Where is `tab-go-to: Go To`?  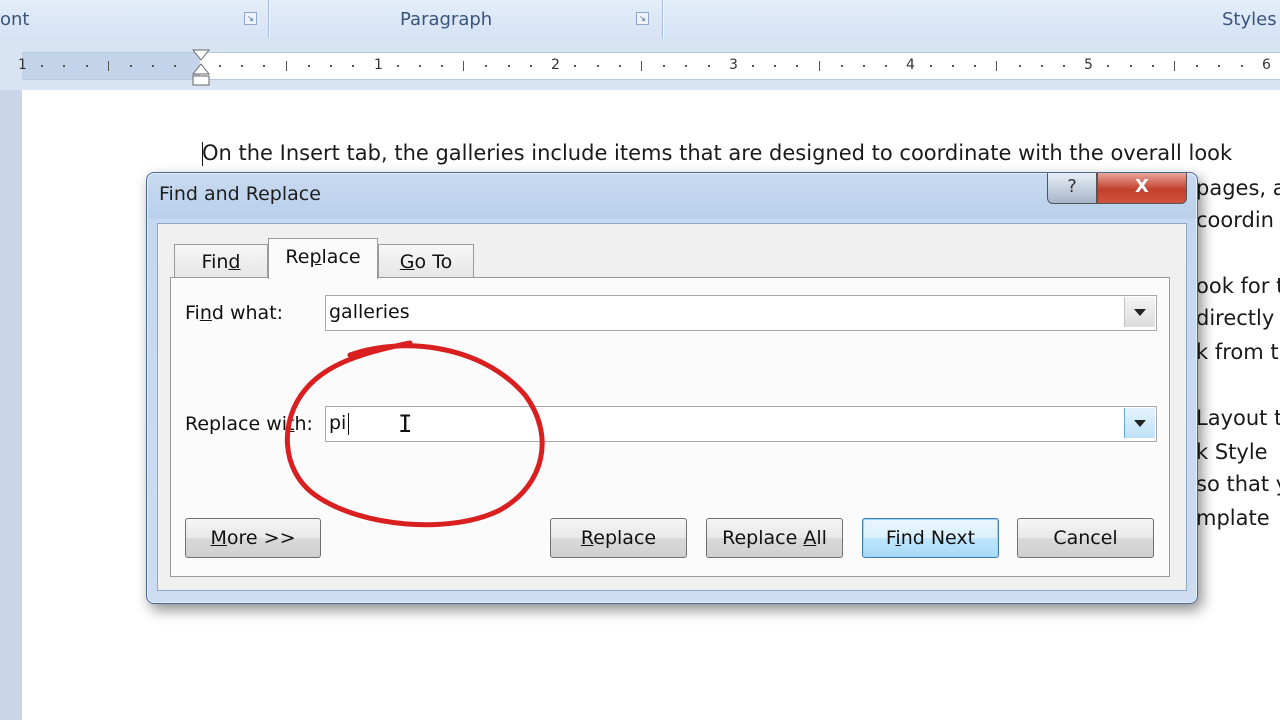 tab-go-to: Go To is located at coordinates (426, 260).